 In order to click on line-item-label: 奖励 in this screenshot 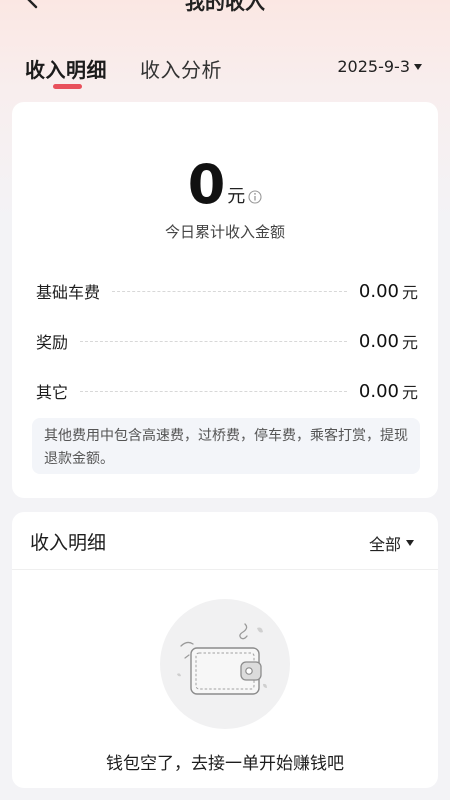, I will do `click(52, 342)`.